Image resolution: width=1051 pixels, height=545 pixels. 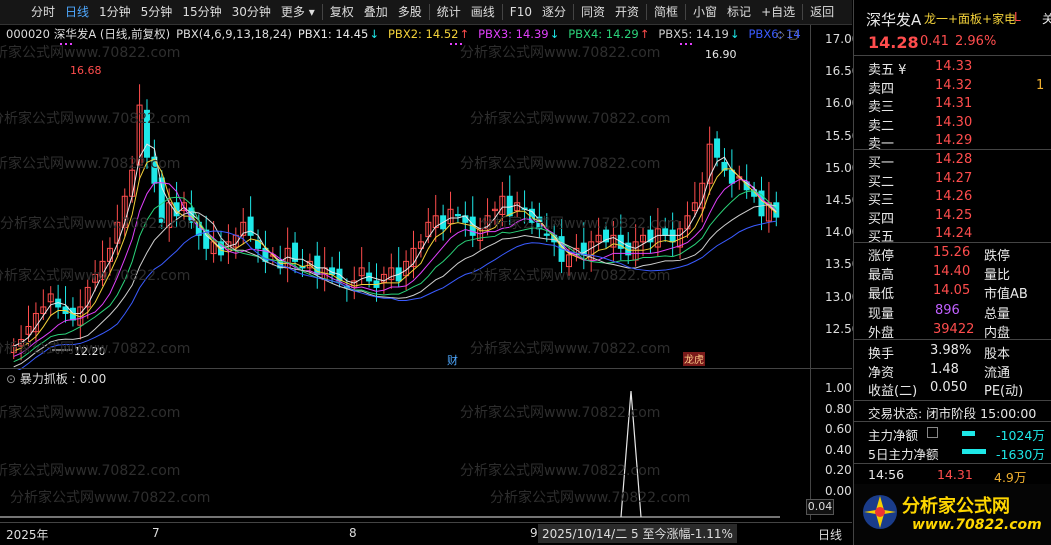 I want to click on quote-stock-name: 深华发A, so click(x=894, y=20).